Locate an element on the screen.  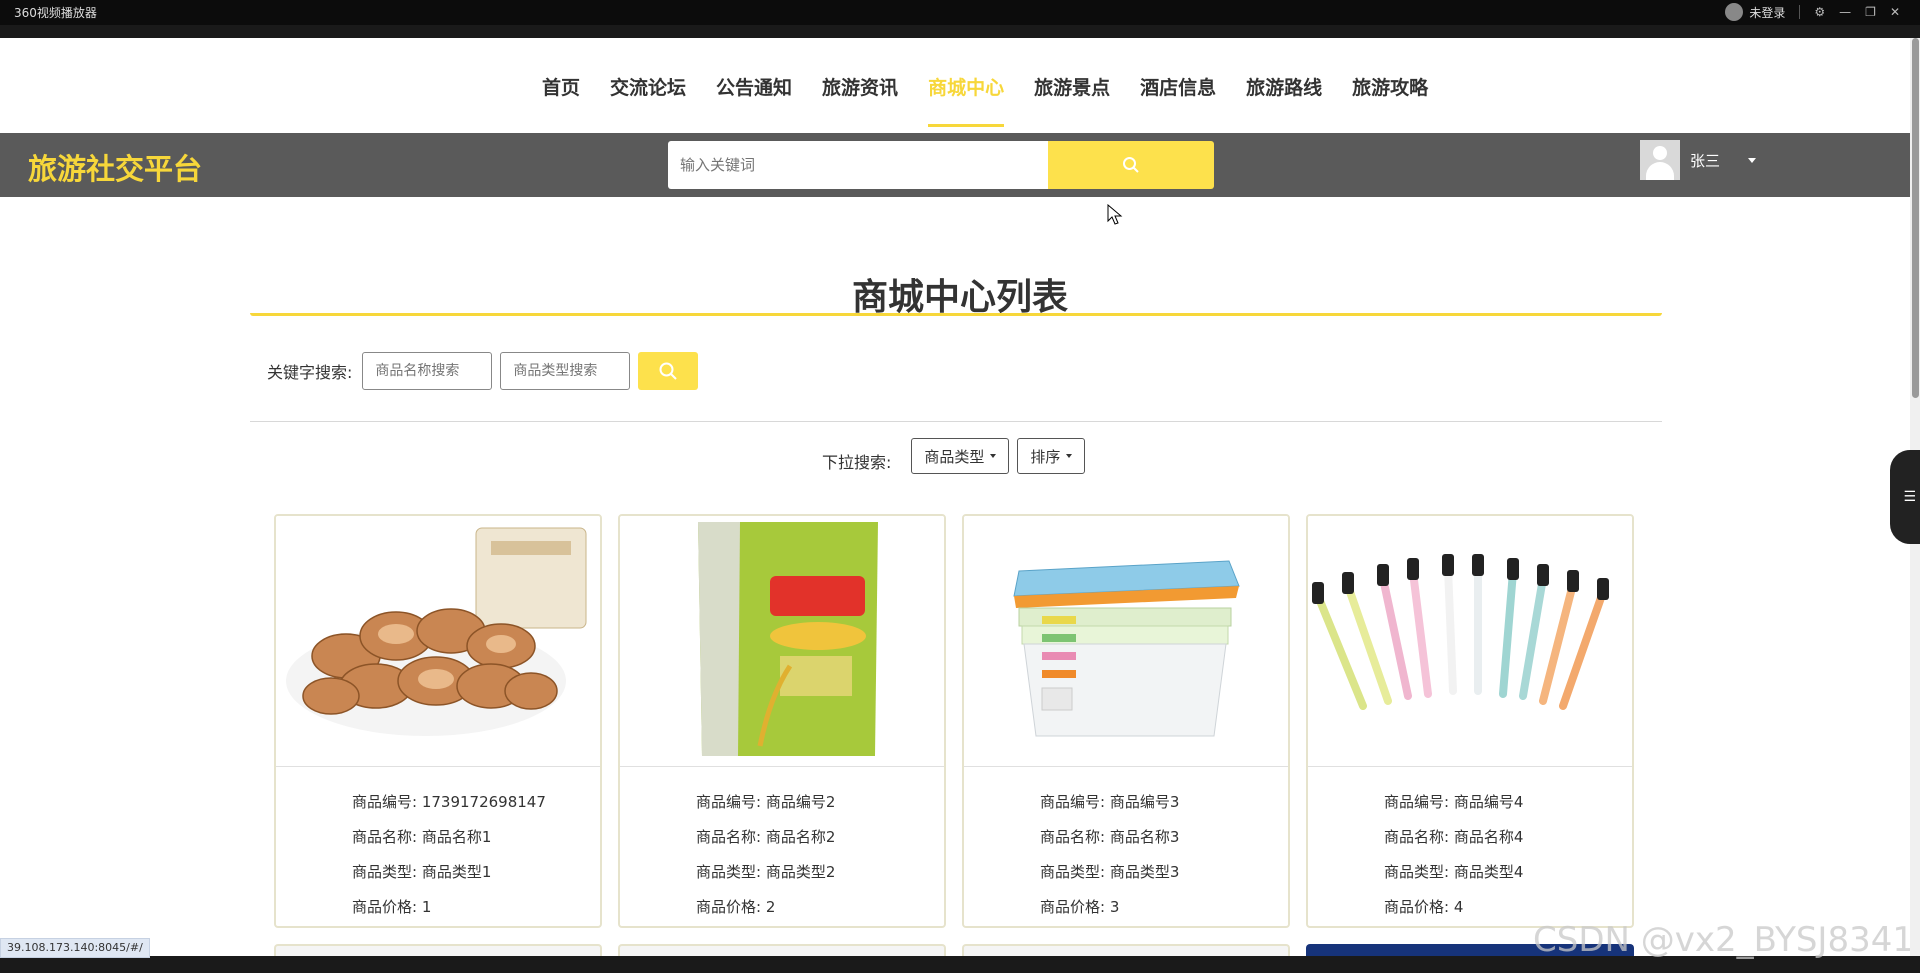
nav-item-hotel: 酒店信息 is located at coordinates (1178, 102).